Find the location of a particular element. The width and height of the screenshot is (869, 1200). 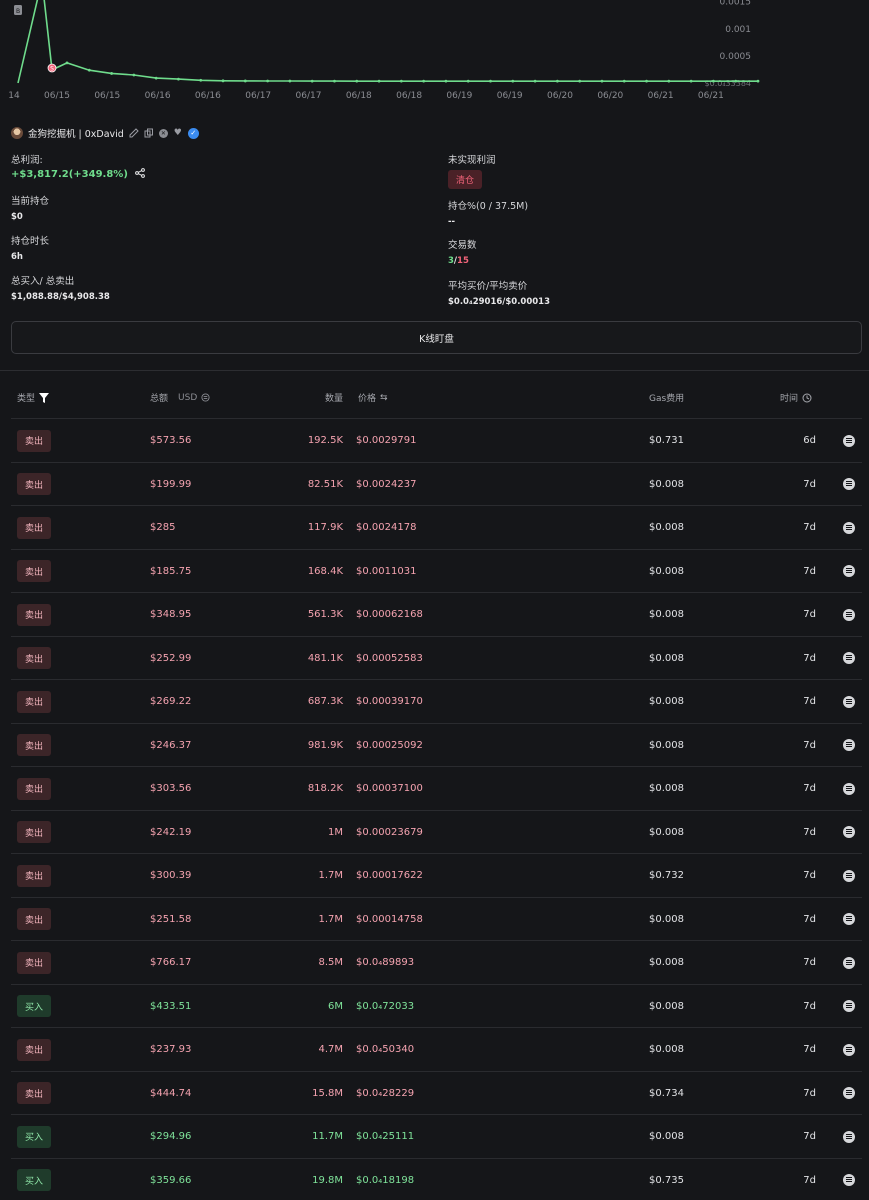

x-tick-label: 06/20 is located at coordinates (610, 96).